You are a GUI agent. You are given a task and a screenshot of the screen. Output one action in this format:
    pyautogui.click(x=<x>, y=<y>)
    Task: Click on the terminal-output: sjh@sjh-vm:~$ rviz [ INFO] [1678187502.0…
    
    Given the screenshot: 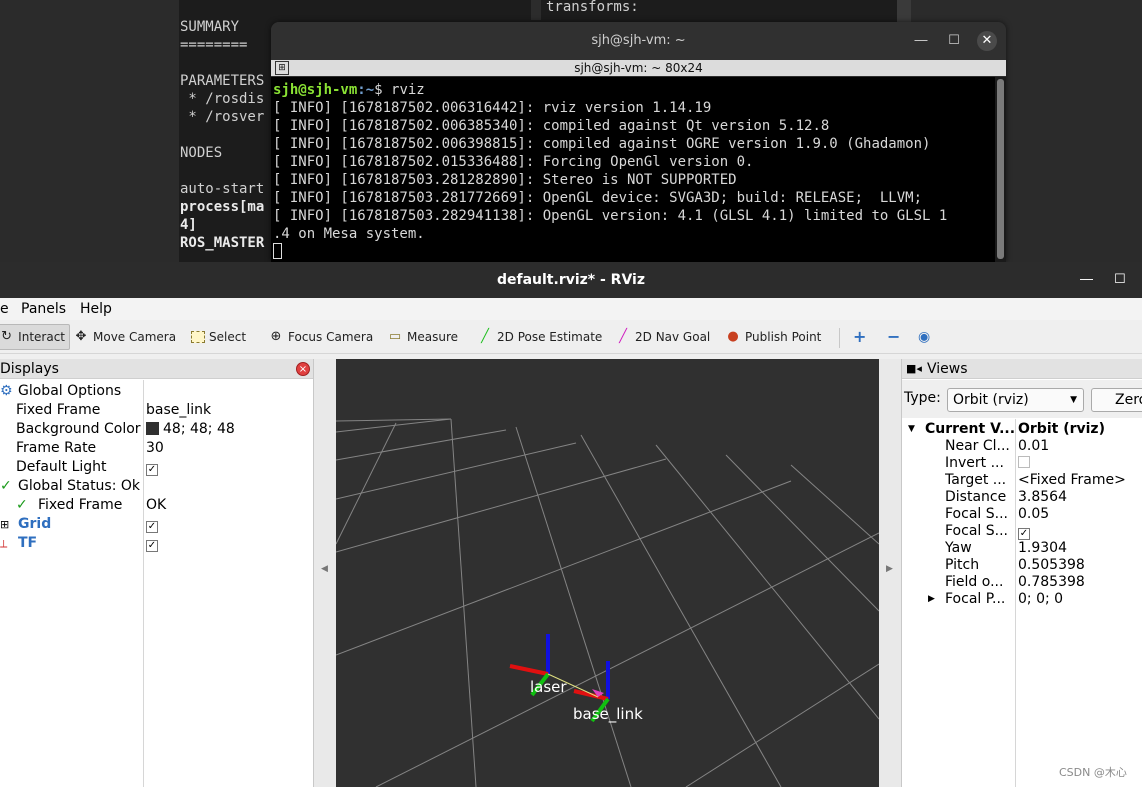 What is the action you would take?
    pyautogui.click(x=633, y=169)
    